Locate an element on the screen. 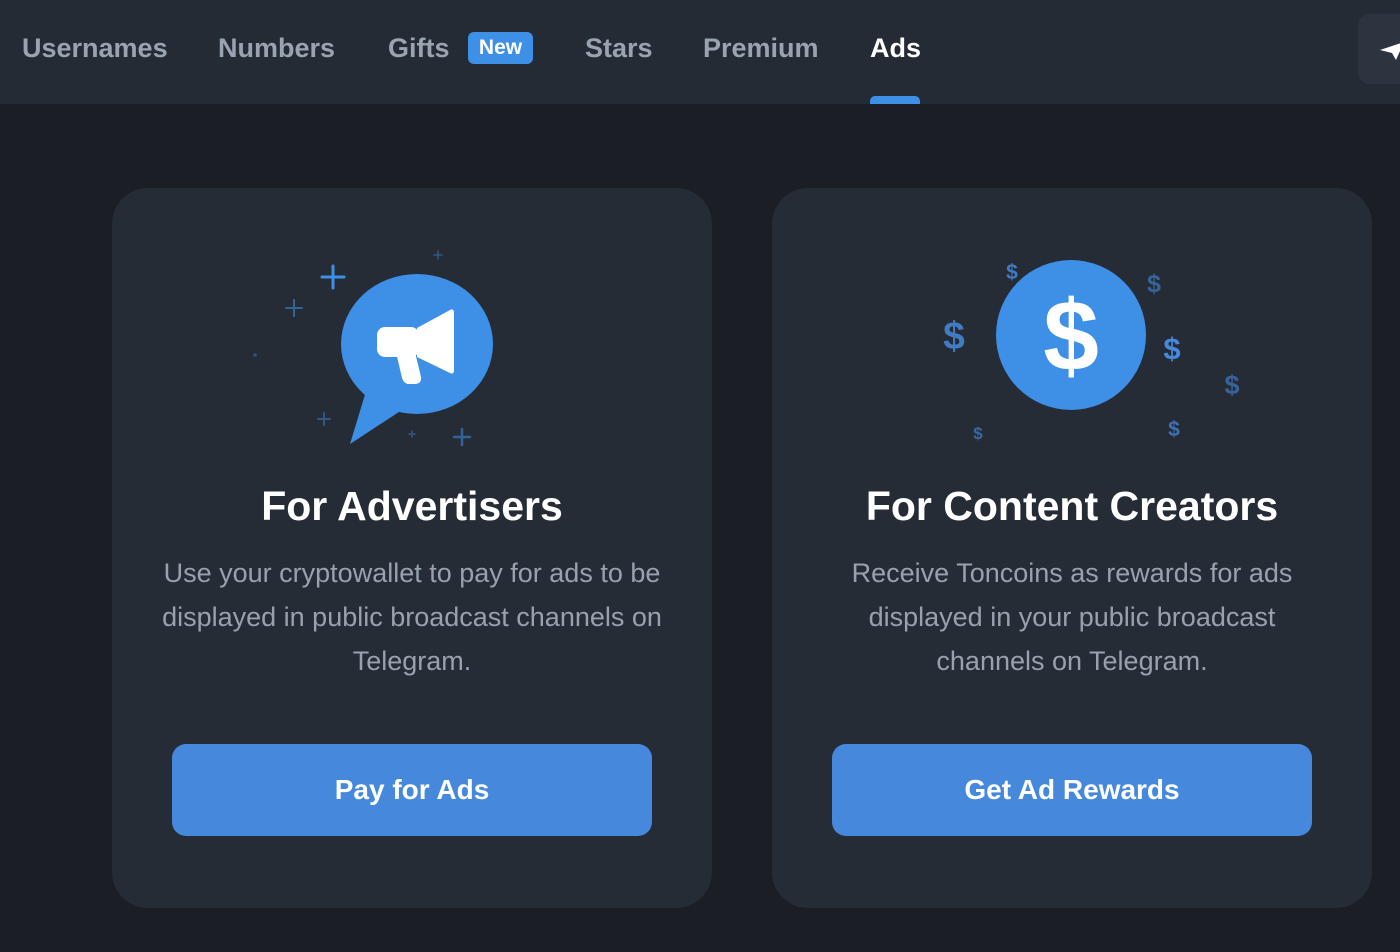 The image size is (1400, 952). telegram-paper-plane-icon is located at coordinates (1390, 51).